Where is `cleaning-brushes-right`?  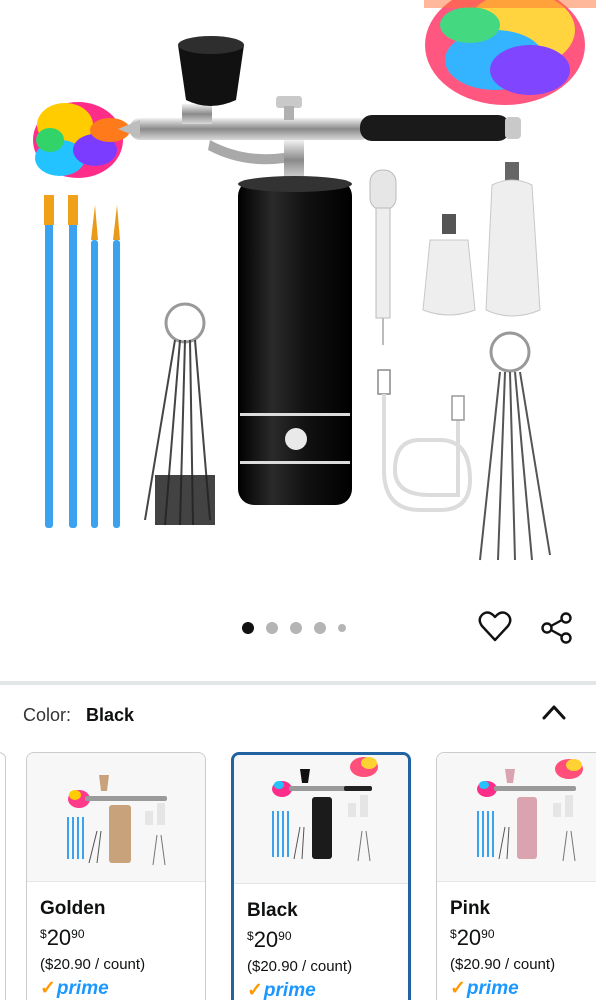
cleaning-brushes-right is located at coordinates (515, 446).